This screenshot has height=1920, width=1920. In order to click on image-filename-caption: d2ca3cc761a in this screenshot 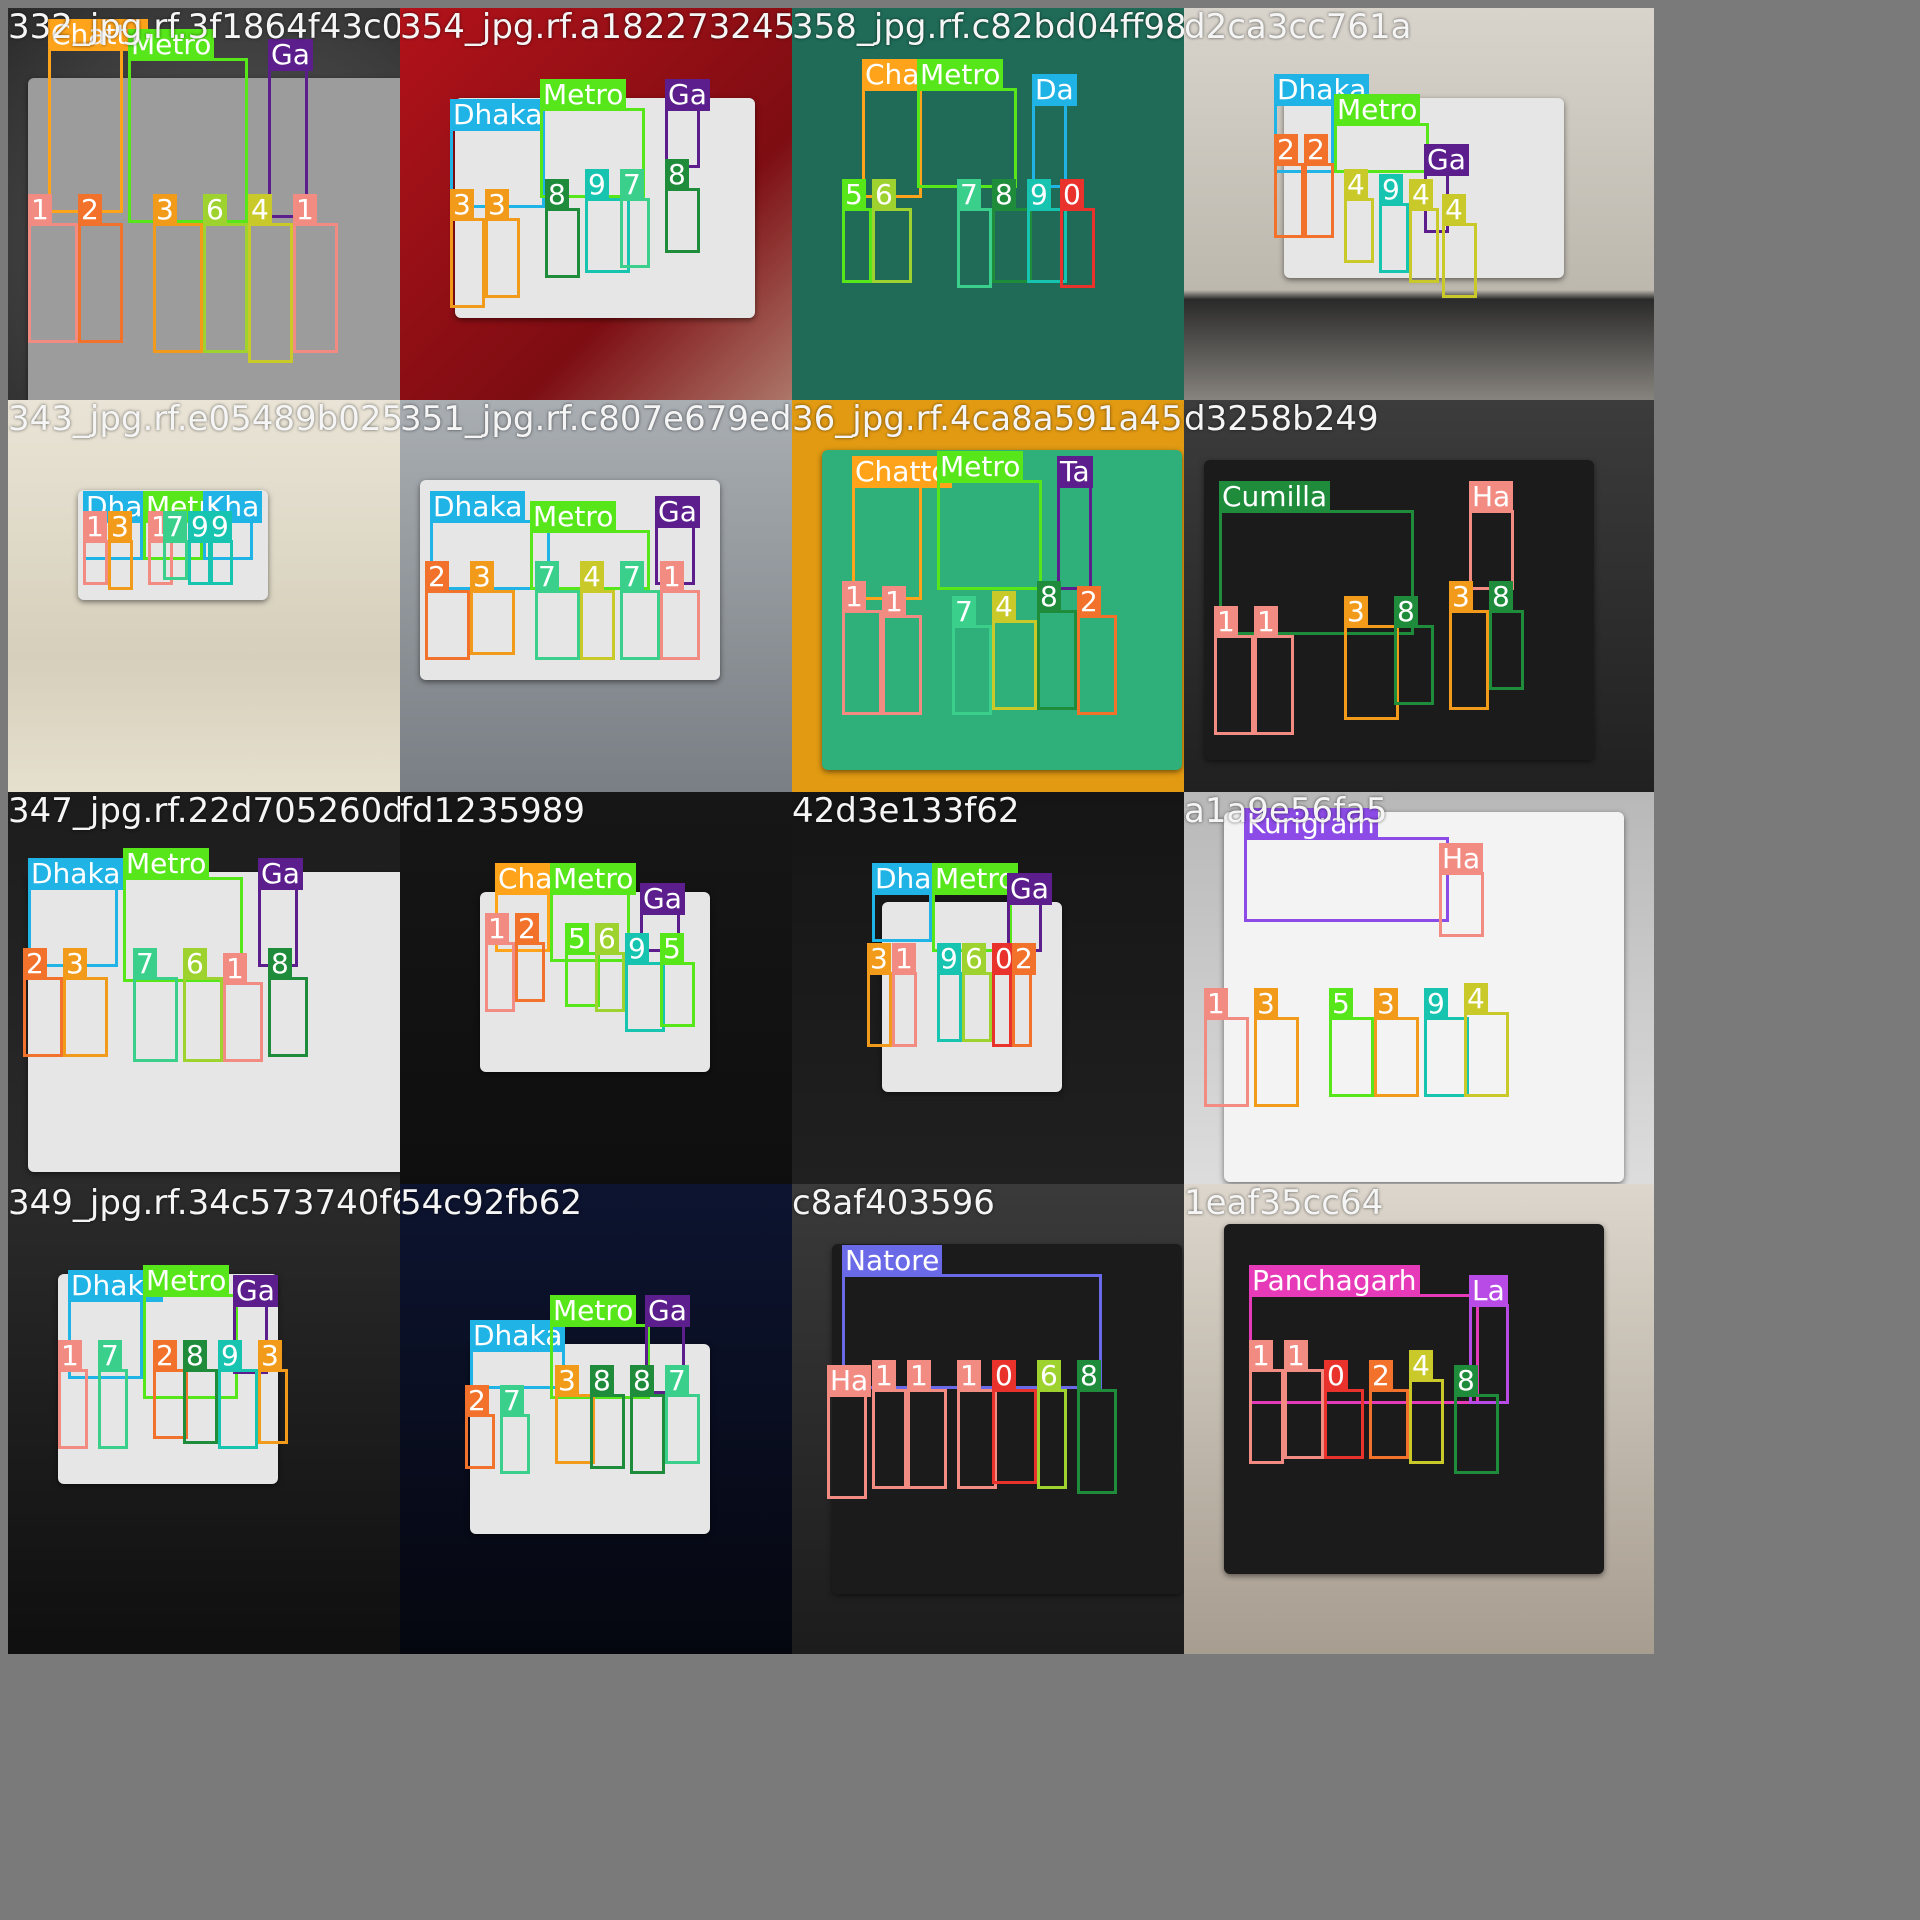, I will do `click(1298, 27)`.